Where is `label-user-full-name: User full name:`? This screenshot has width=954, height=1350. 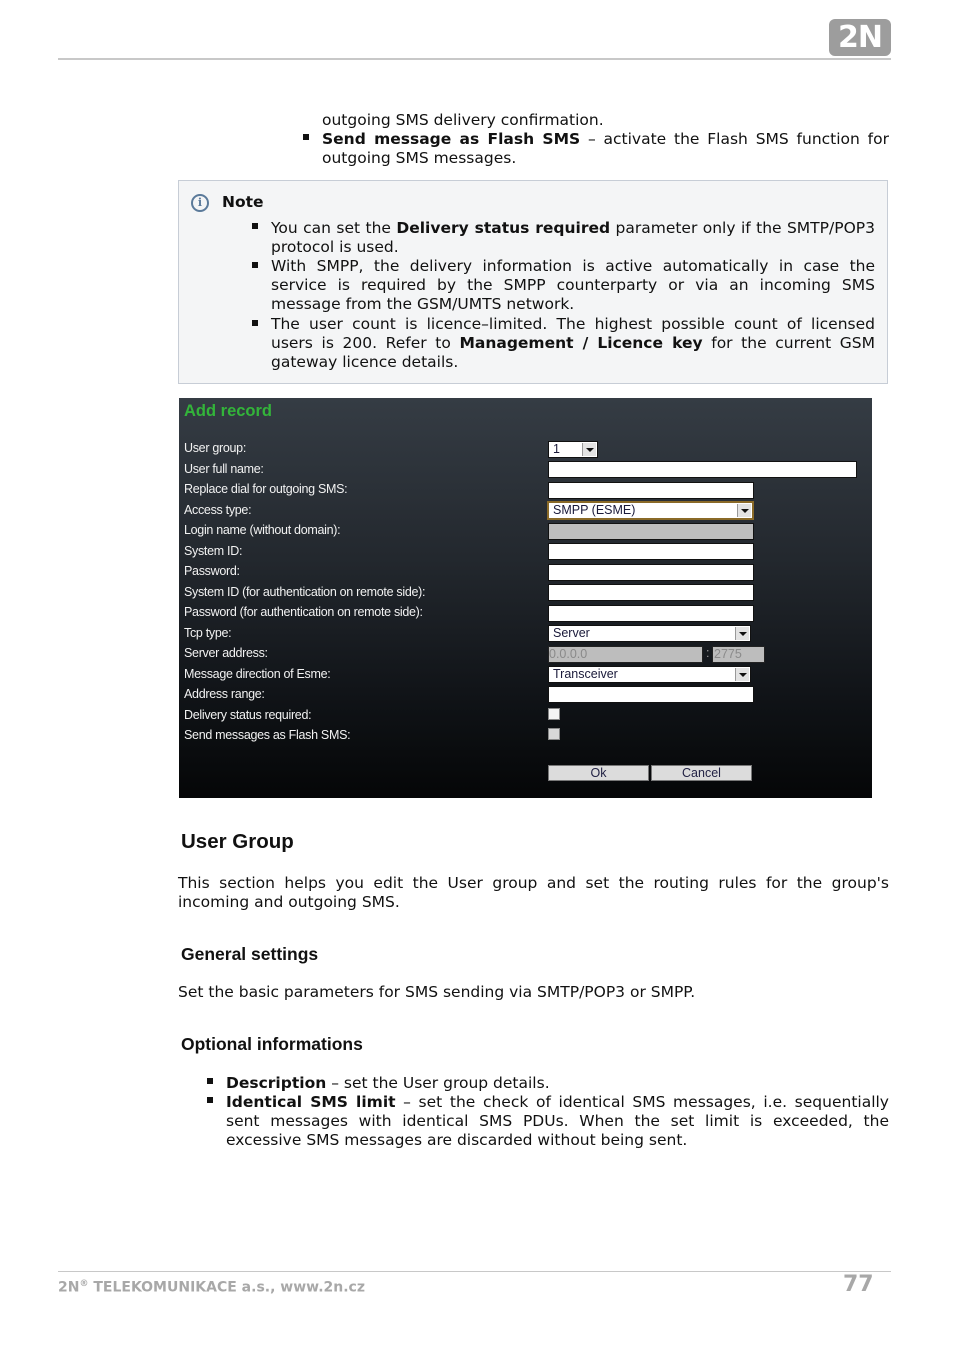 label-user-full-name: User full name: is located at coordinates (224, 469).